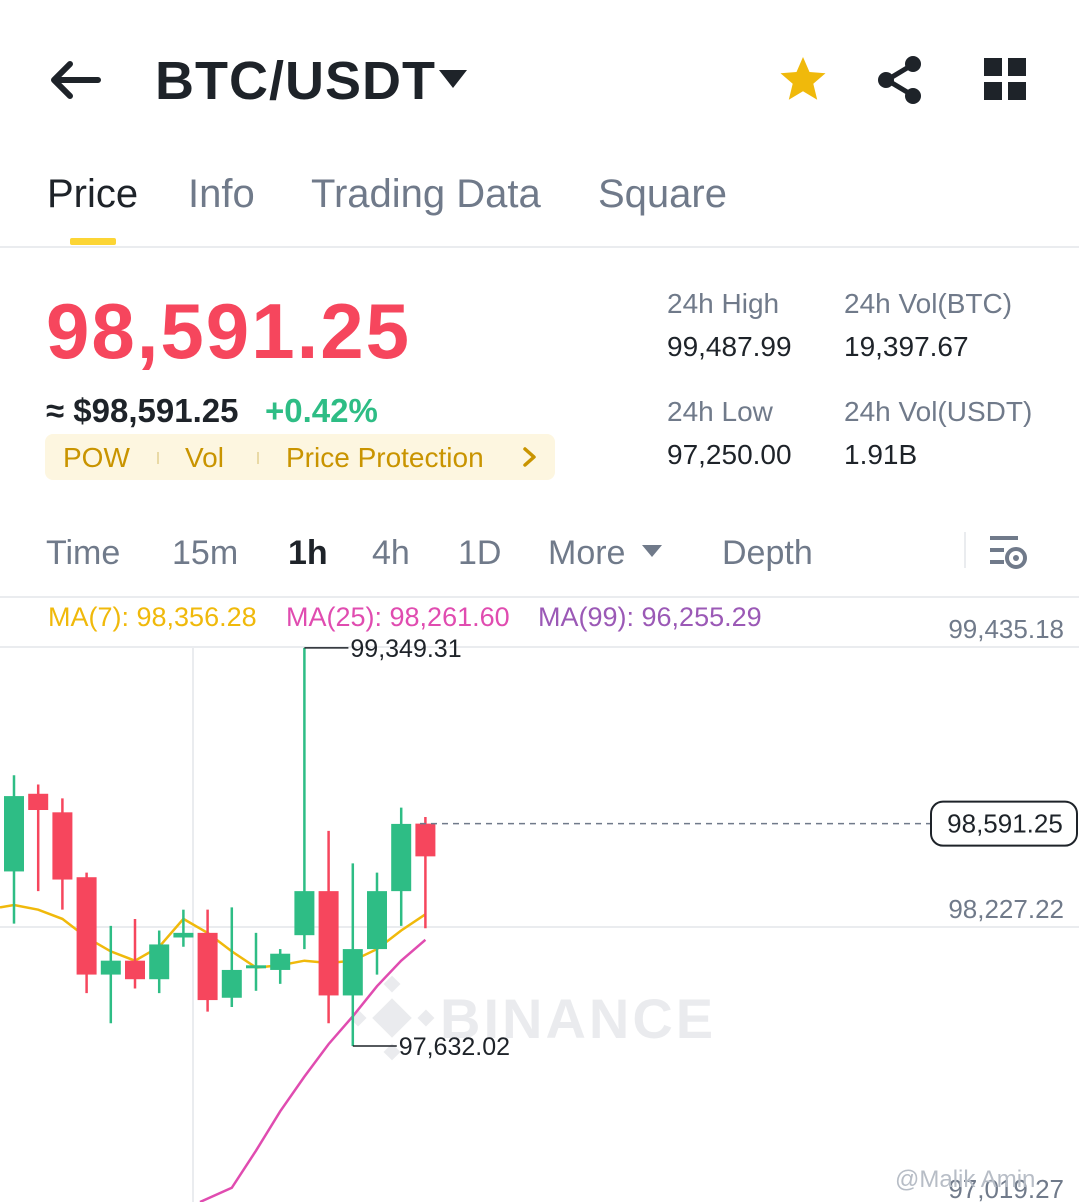 Image resolution: width=1079 pixels, height=1202 pixels. What do you see at coordinates (96, 458) in the screenshot?
I see `tag-pow: POW` at bounding box center [96, 458].